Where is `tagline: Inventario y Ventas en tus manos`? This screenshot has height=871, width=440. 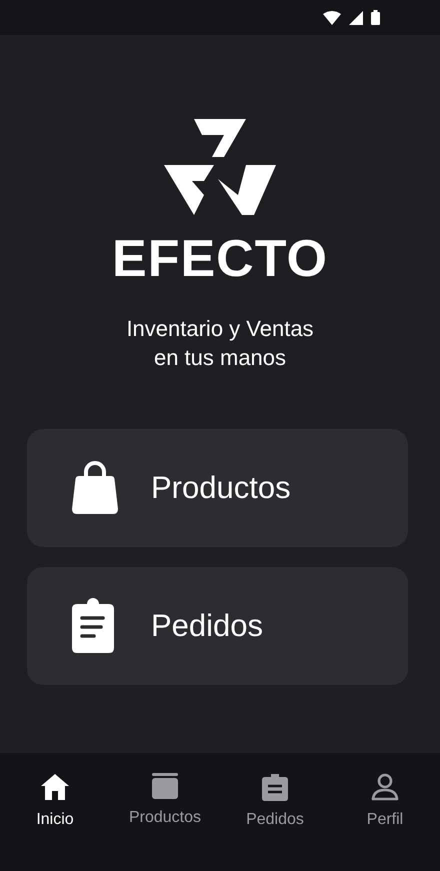
tagline: Inventario y Ventas en tus manos is located at coordinates (220, 343).